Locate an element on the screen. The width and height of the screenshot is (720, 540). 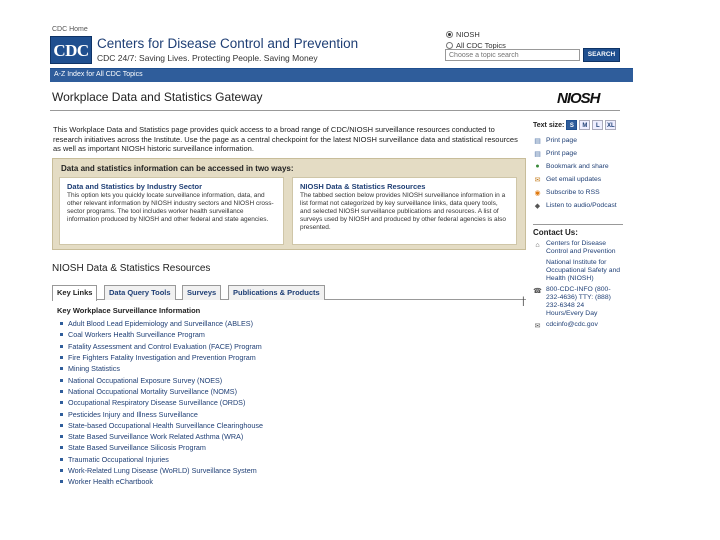
section-header: Key Workplace Surveillance Information is located at coordinates (129, 310).